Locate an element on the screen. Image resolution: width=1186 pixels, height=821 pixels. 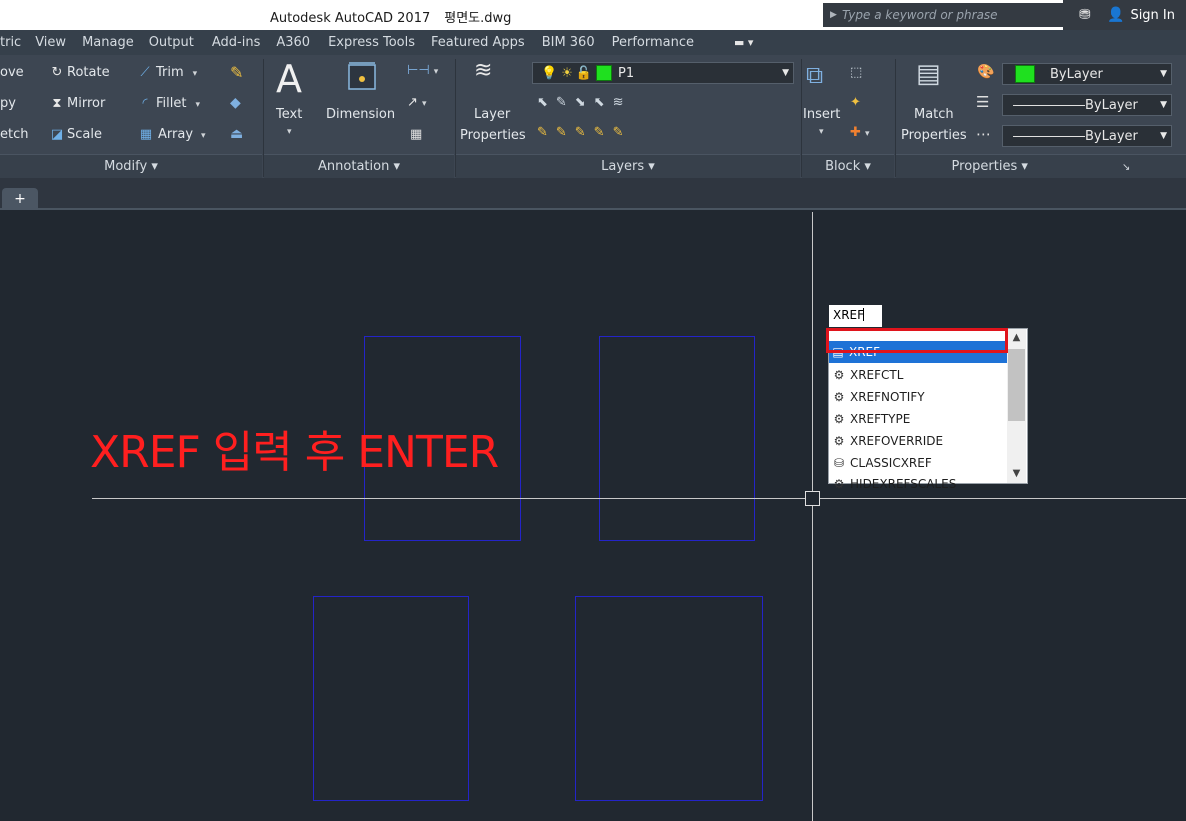
dimension-icon is located at coordinates (362, 78).